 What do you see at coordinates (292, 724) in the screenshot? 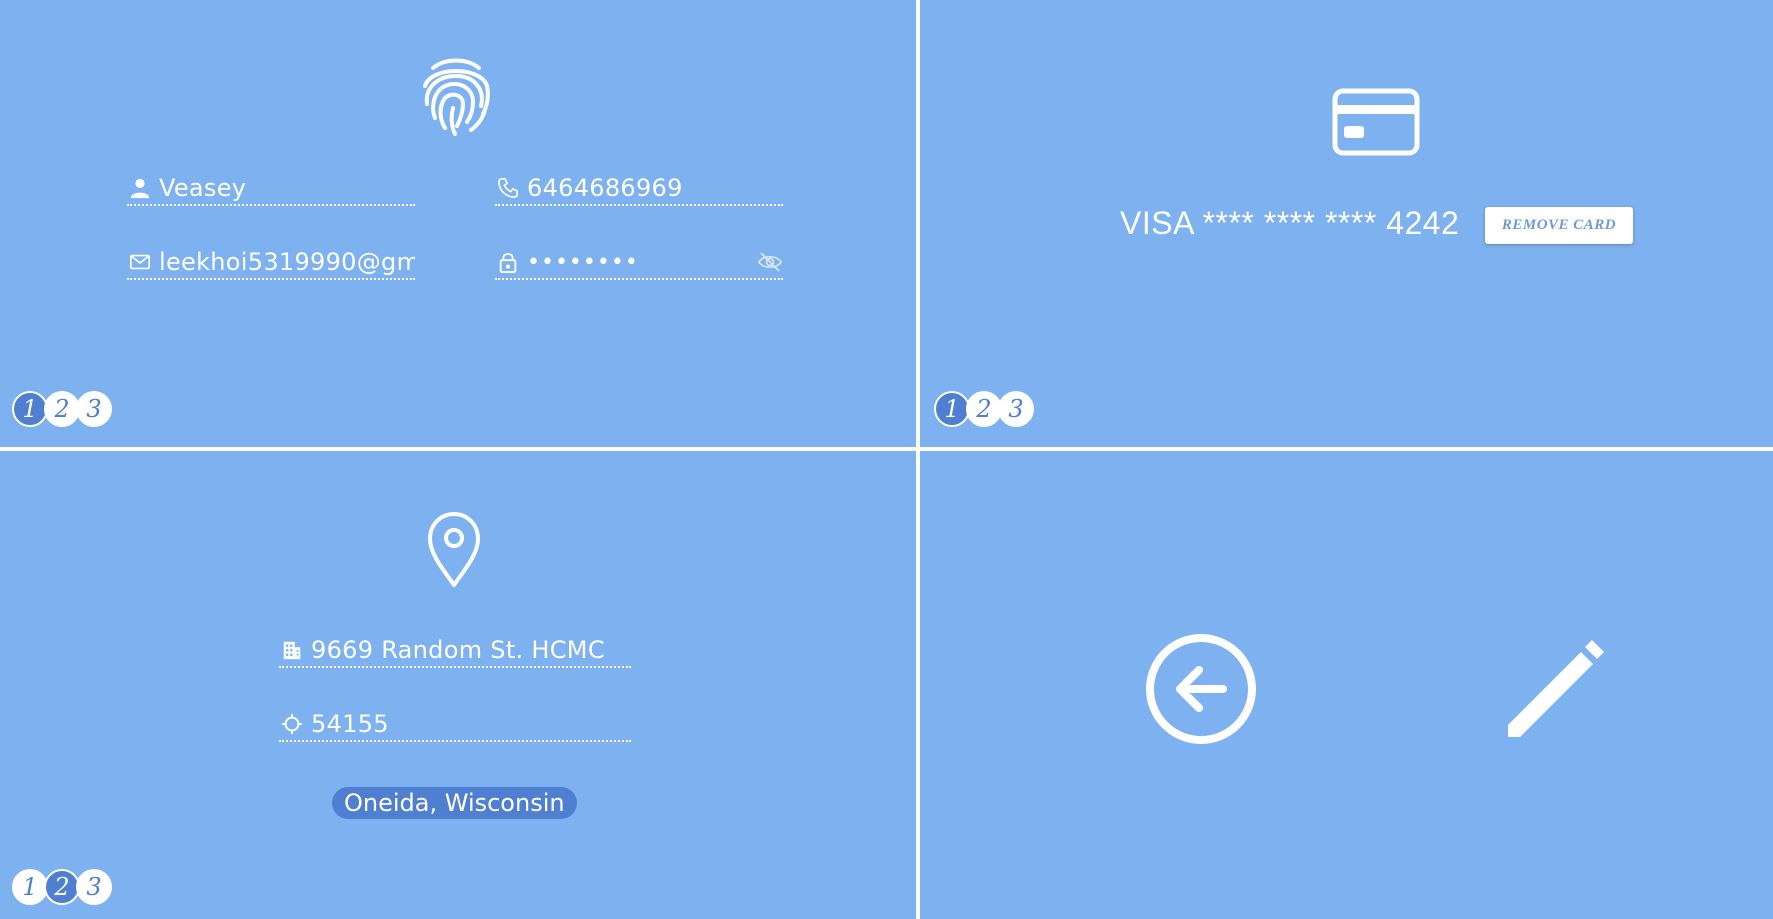
I see `crosshair-icon` at bounding box center [292, 724].